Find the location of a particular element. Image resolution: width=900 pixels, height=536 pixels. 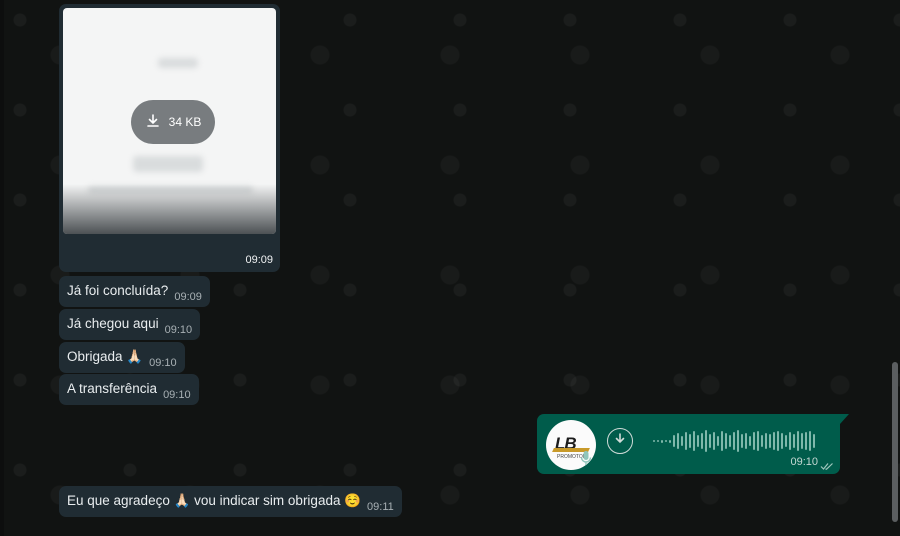

download-button: 34 KB is located at coordinates (173, 122).